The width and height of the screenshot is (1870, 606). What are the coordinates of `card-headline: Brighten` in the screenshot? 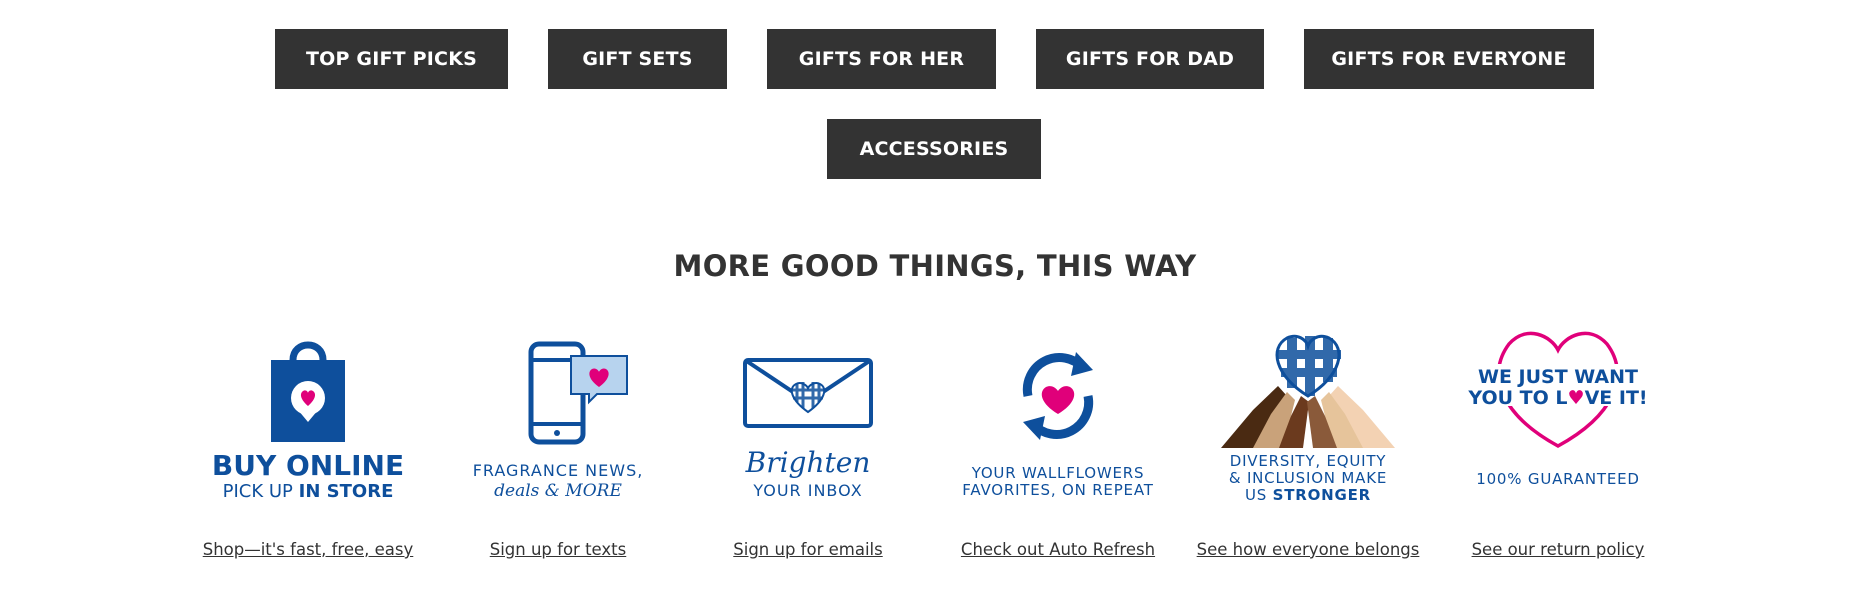 It's located at (808, 462).